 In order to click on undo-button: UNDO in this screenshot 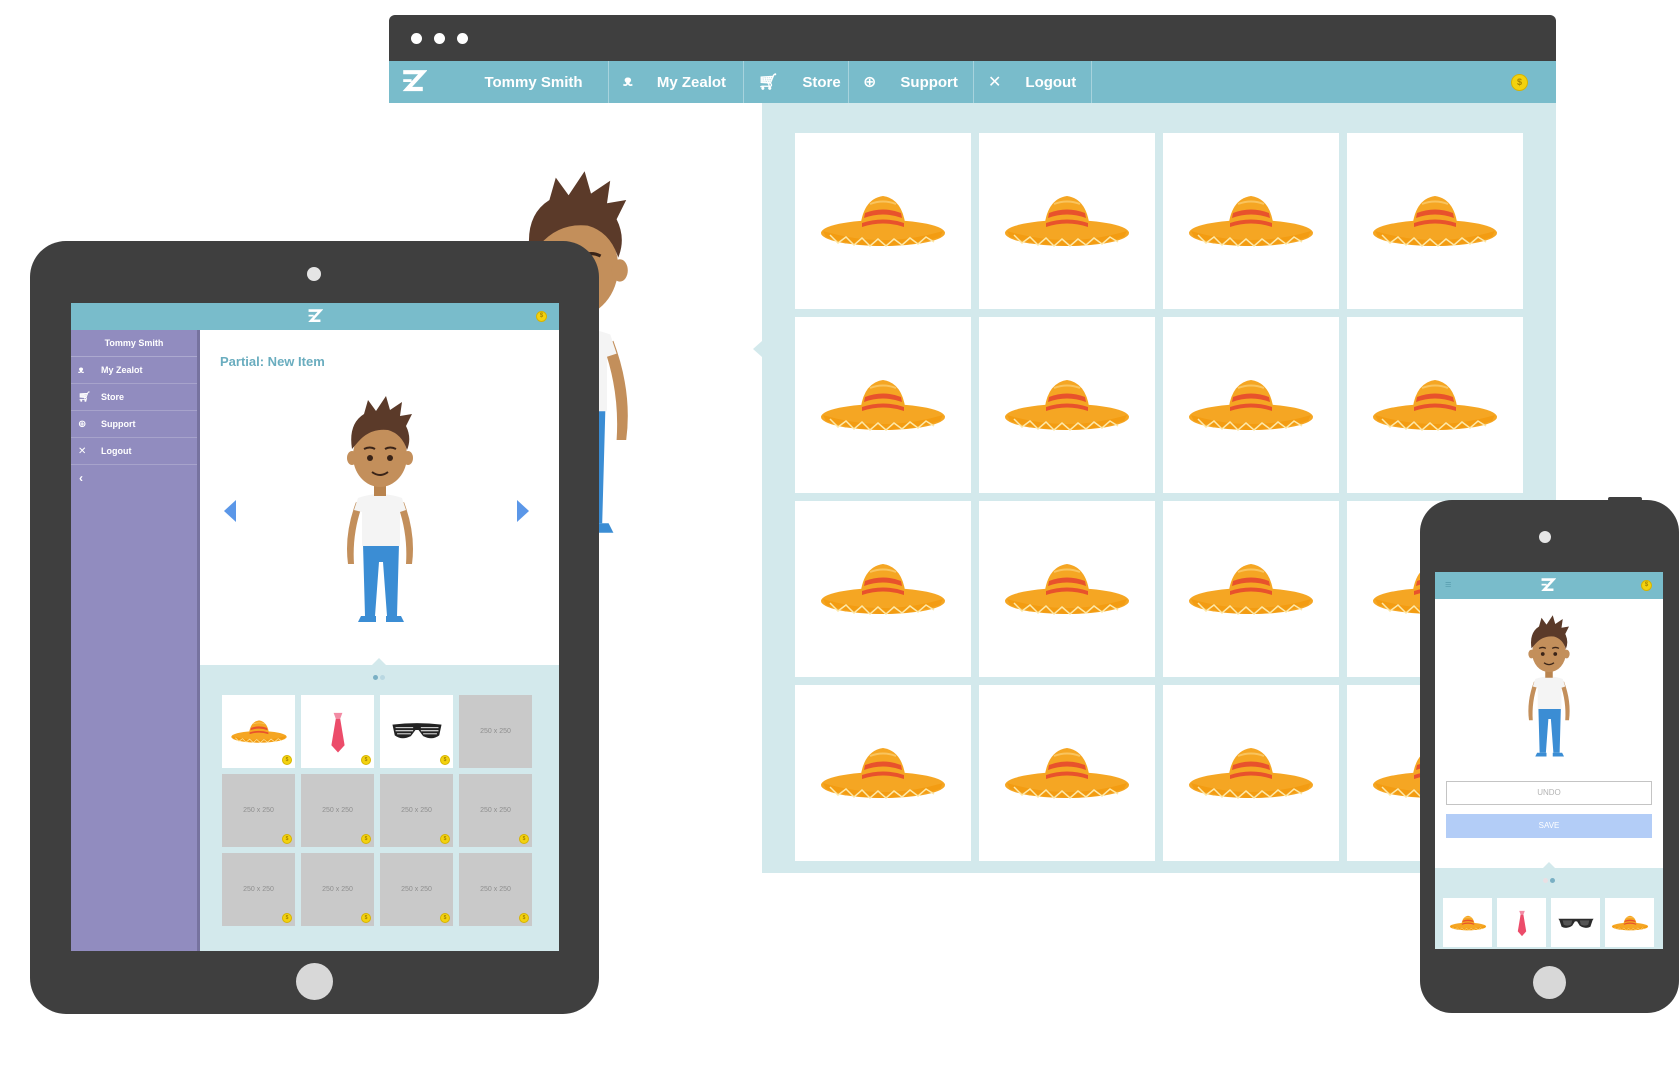, I will do `click(1549, 793)`.